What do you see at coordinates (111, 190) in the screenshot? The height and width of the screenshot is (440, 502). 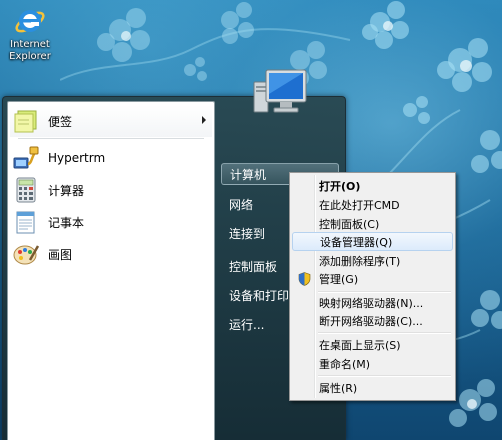 I see `program-item-calculator: 计算器` at bounding box center [111, 190].